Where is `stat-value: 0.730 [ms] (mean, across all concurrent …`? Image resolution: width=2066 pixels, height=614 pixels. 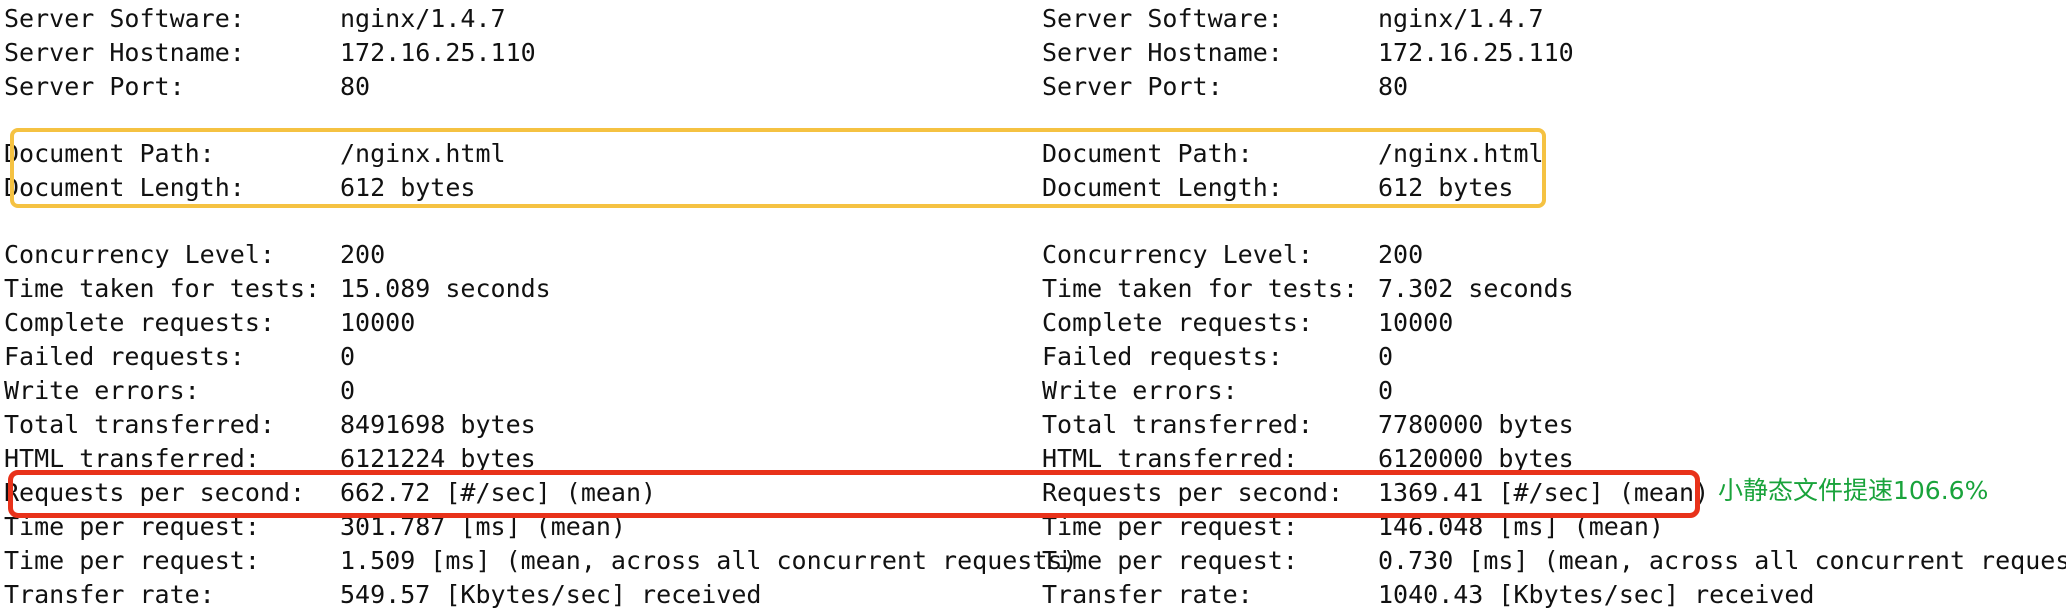 stat-value: 0.730 [ms] (mean, across all concurrent … is located at coordinates (1722, 560).